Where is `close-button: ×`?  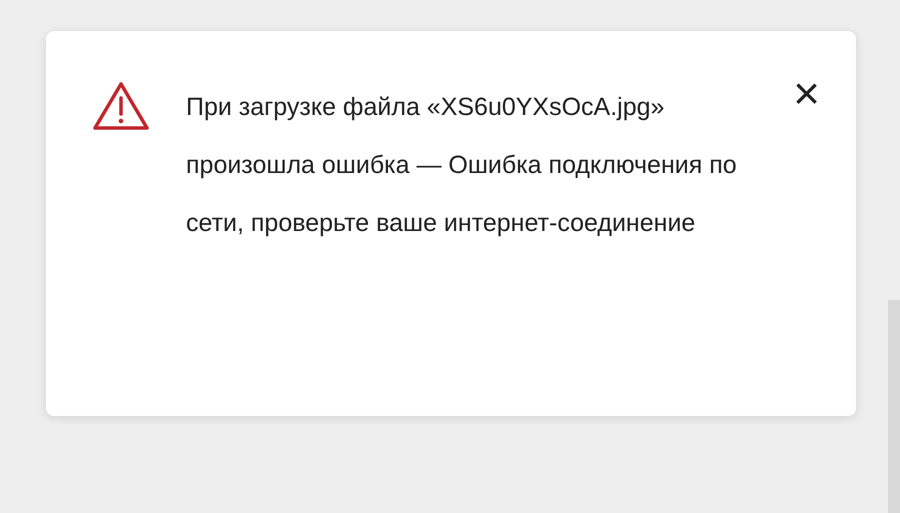 close-button: × is located at coordinates (806, 93).